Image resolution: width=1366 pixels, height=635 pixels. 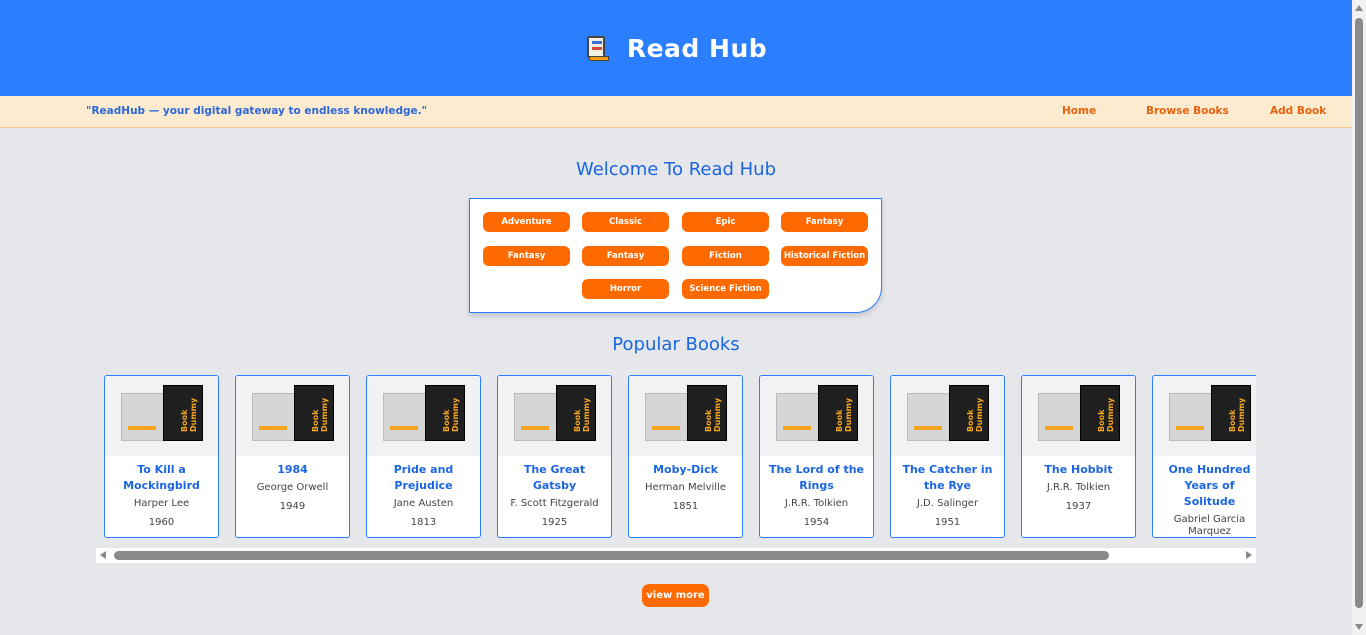 What do you see at coordinates (824, 256) in the screenshot?
I see `genre-button: Historical Fiction` at bounding box center [824, 256].